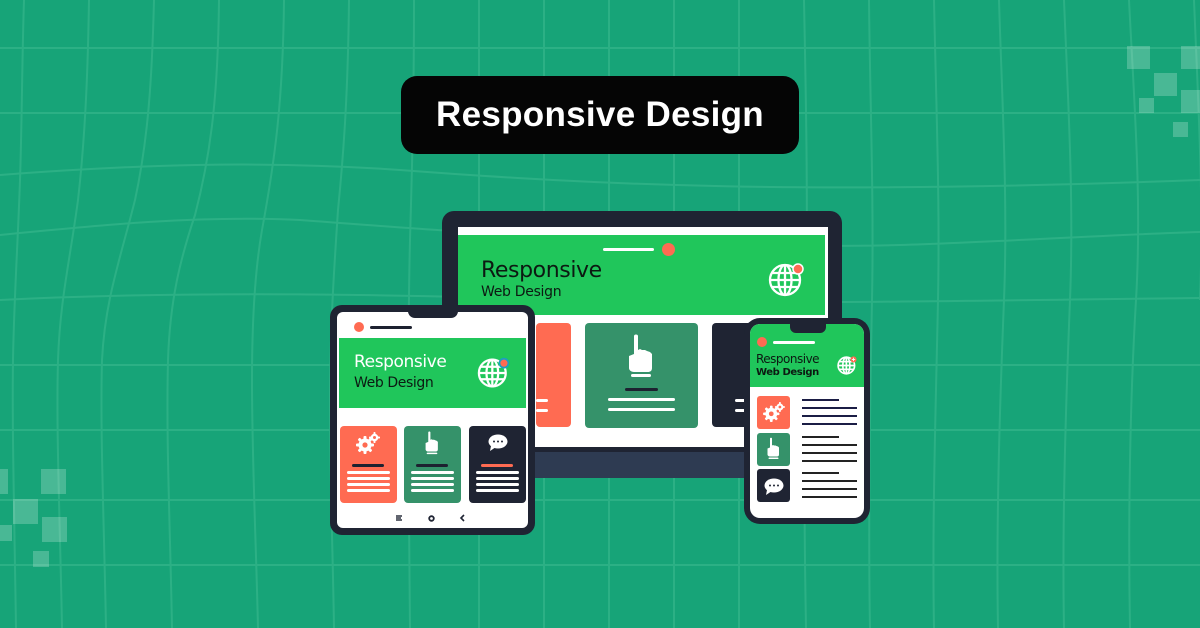  I want to click on tablet-notch, so click(433, 311).